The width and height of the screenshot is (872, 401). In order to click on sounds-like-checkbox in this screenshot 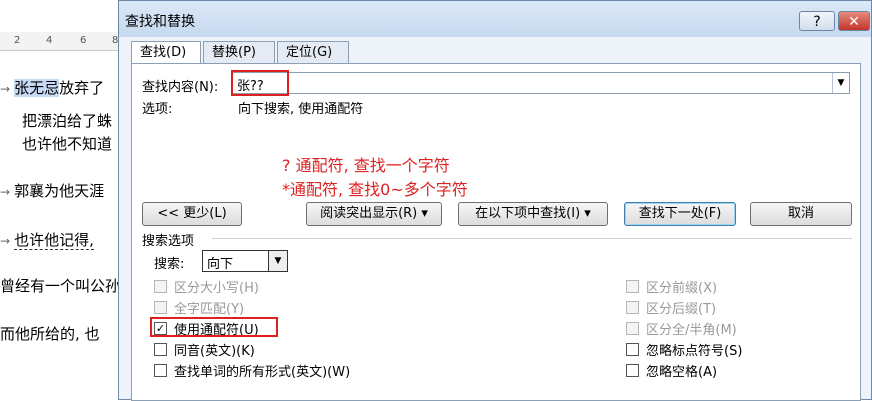, I will do `click(160, 349)`.